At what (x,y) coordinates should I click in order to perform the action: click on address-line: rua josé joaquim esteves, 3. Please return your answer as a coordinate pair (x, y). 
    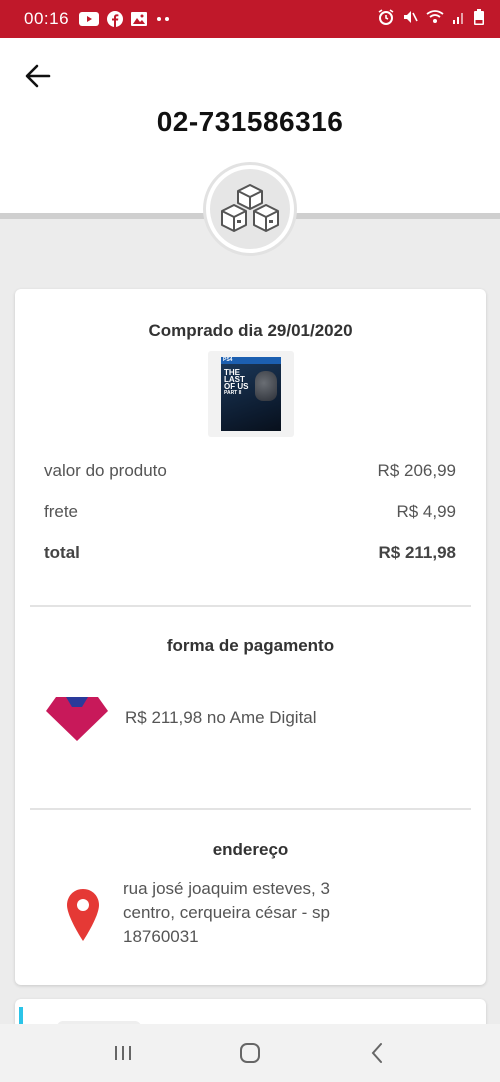
    Looking at the image, I should click on (226, 888).